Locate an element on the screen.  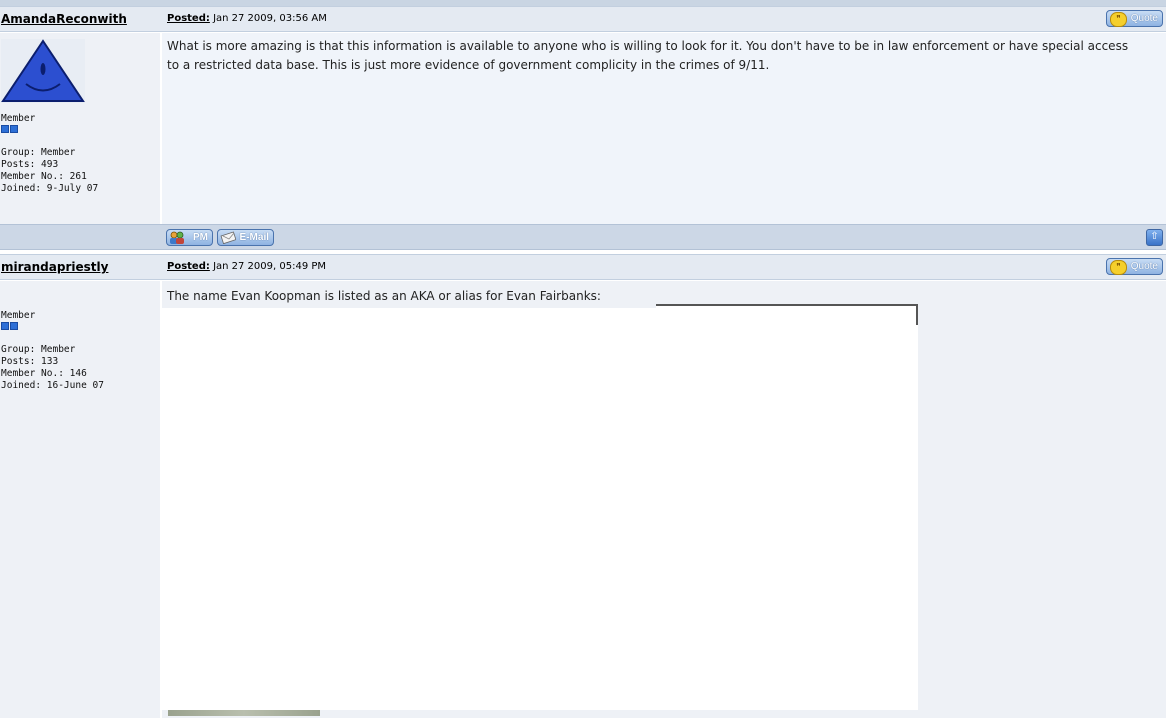
back-to-top-icon: ⇧ is located at coordinates (1154, 236).